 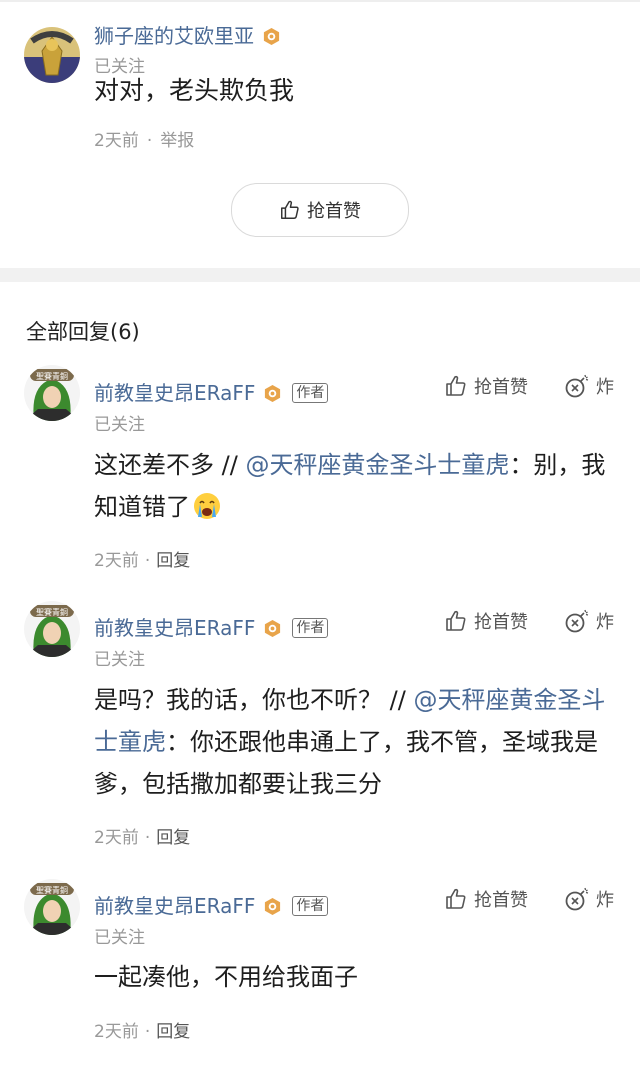 What do you see at coordinates (174, 36) in the screenshot?
I see `username-text: 狮子座的艾欧里亚` at bounding box center [174, 36].